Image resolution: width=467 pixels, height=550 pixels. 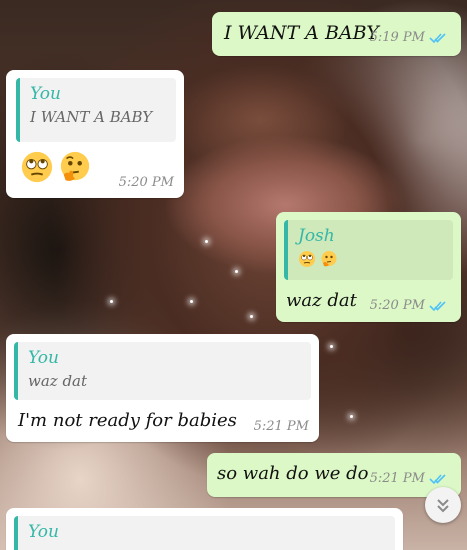 What do you see at coordinates (58, 381) in the screenshot?
I see `quote-text: waz dat` at bounding box center [58, 381].